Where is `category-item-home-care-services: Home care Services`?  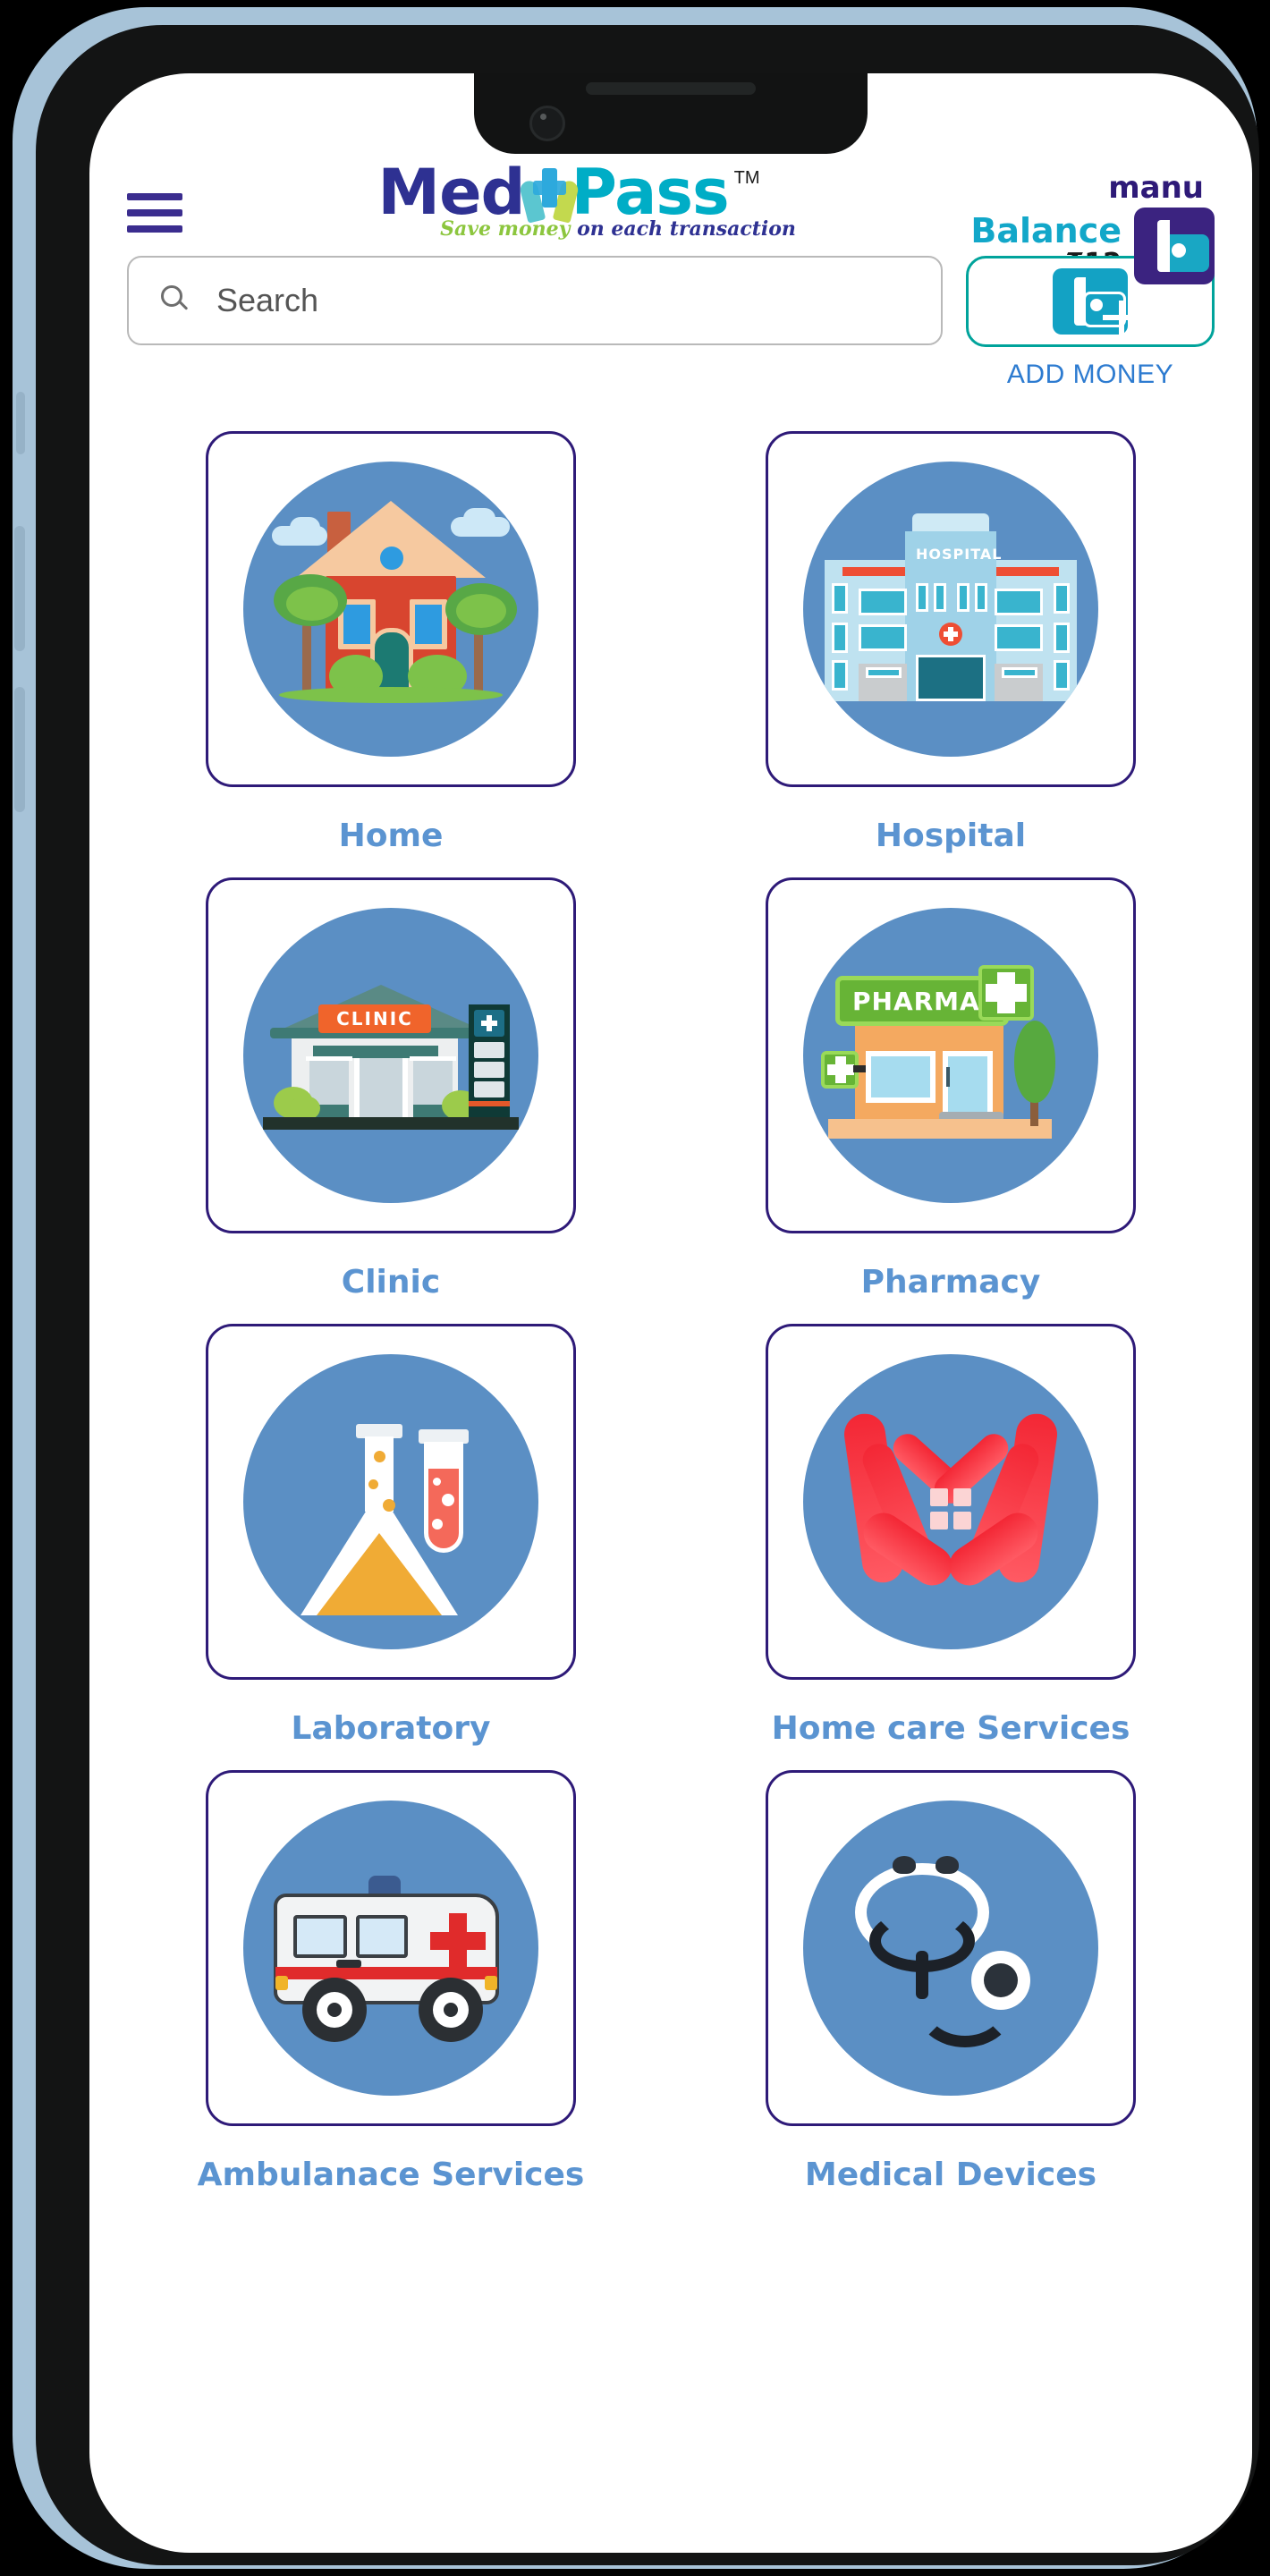 category-item-home-care-services: Home care Services is located at coordinates (951, 1535).